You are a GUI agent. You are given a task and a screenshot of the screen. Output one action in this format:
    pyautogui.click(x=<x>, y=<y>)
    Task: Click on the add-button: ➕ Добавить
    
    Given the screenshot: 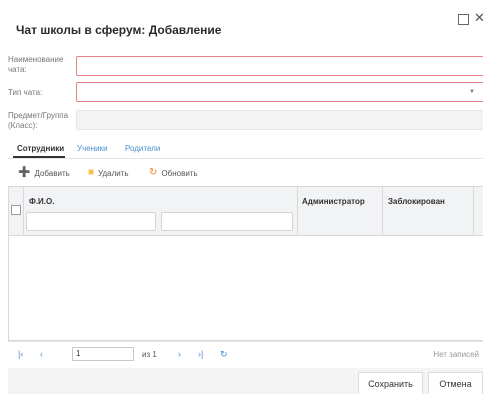 What is the action you would take?
    pyautogui.click(x=44, y=173)
    